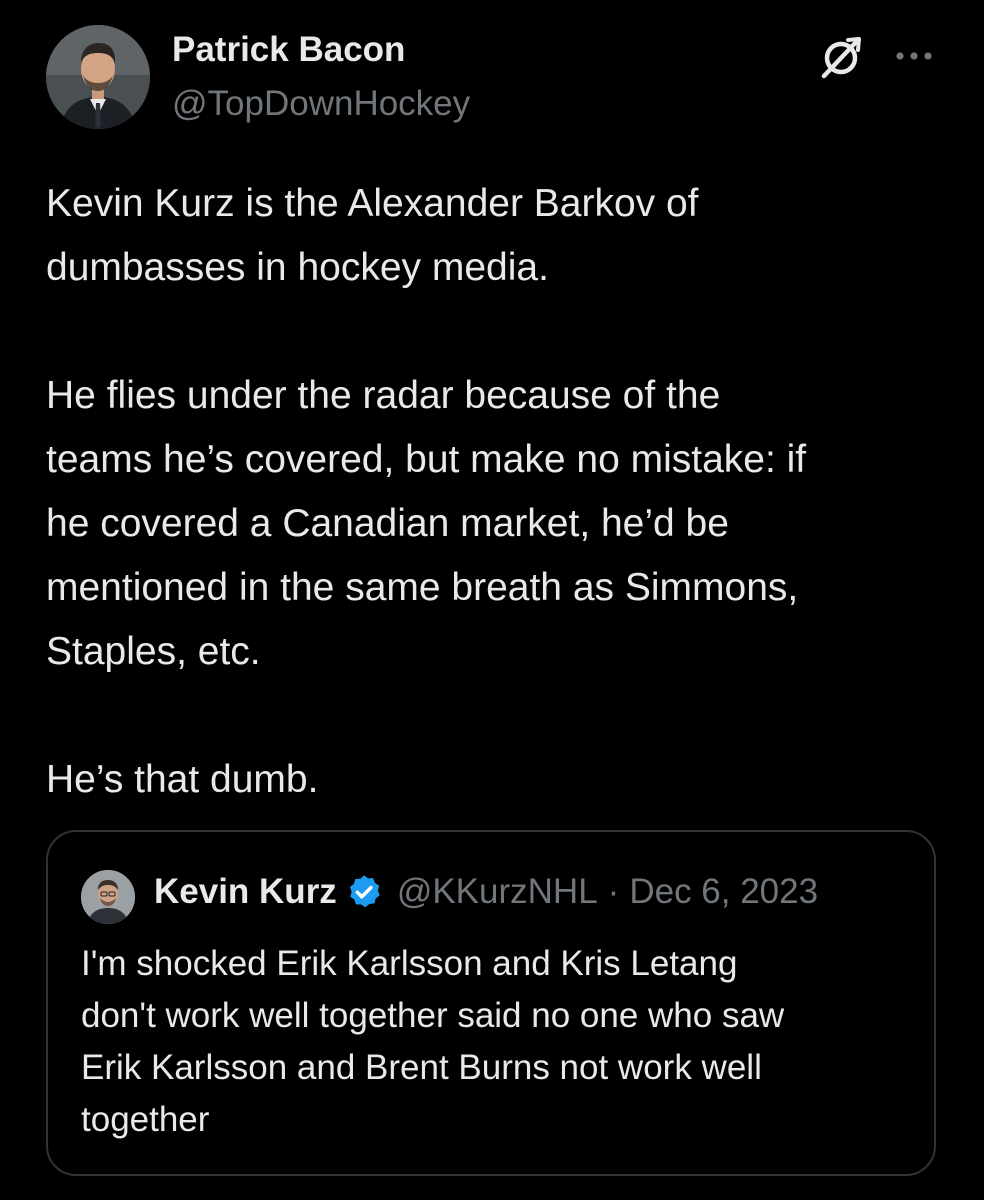 The height and width of the screenshot is (1200, 984). What do you see at coordinates (288, 50) in the screenshot?
I see `author-display-name: Patrick Bacon` at bounding box center [288, 50].